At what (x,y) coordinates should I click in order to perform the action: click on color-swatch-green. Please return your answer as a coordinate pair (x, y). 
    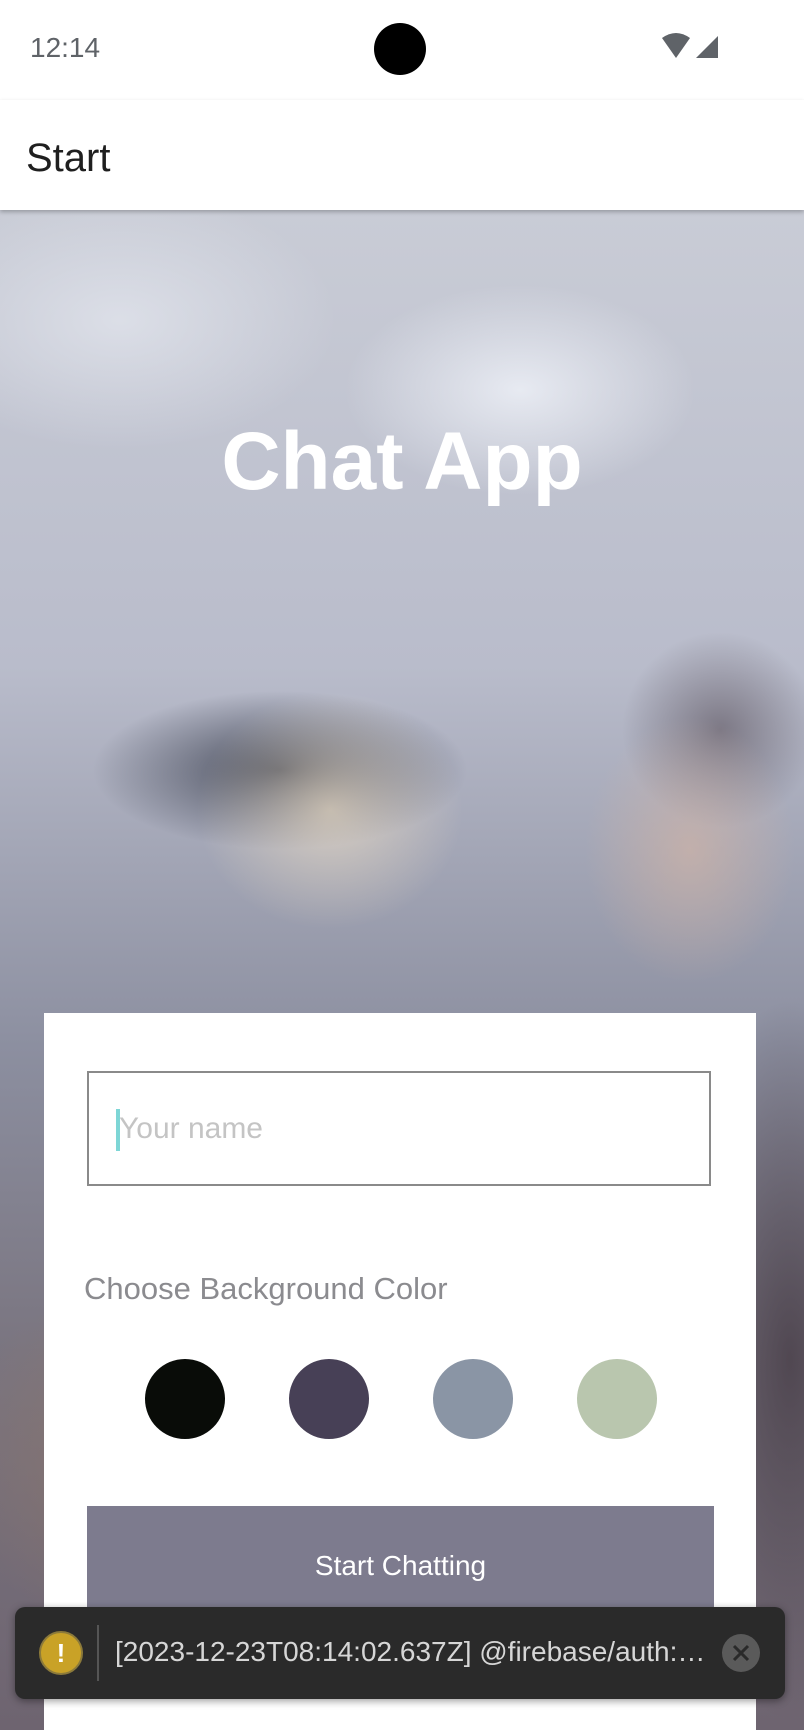
    Looking at the image, I should click on (617, 1399).